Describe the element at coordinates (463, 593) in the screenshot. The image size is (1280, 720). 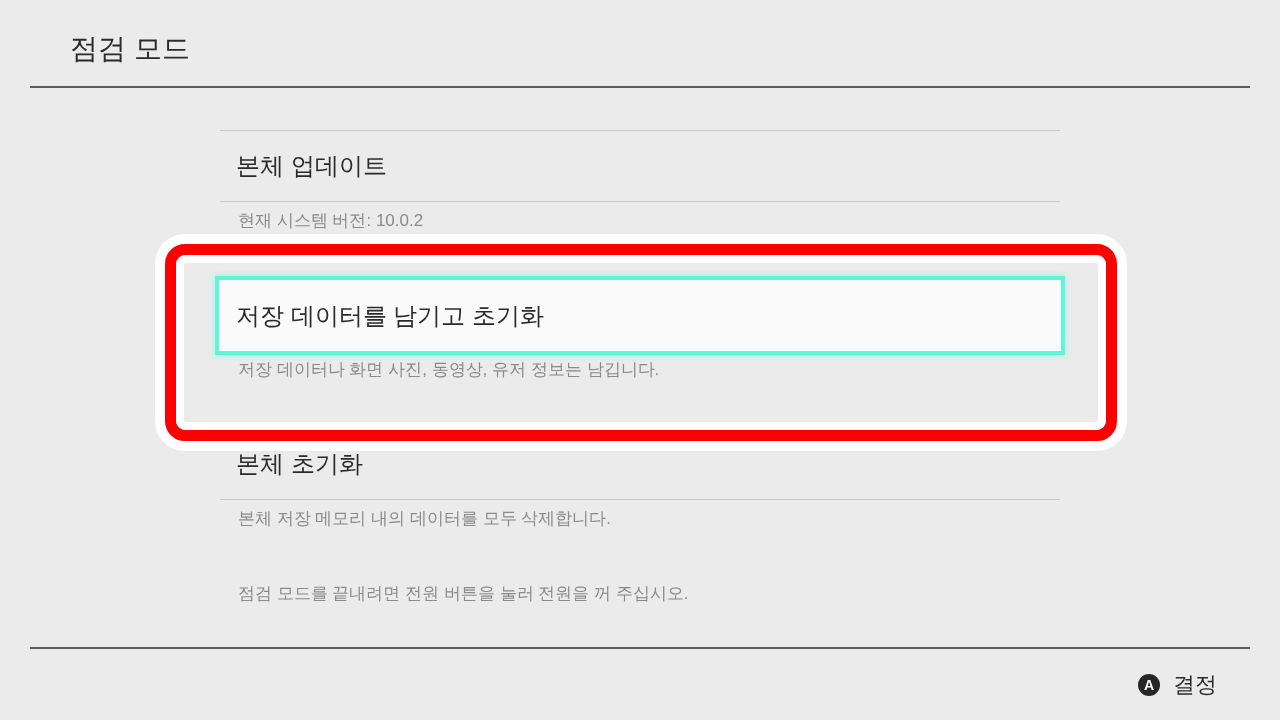
I see `instruction-text: 점검 모드를 끝내려면 전원 버튼을 눌러 전원을 꺼 주십시오.` at that location.